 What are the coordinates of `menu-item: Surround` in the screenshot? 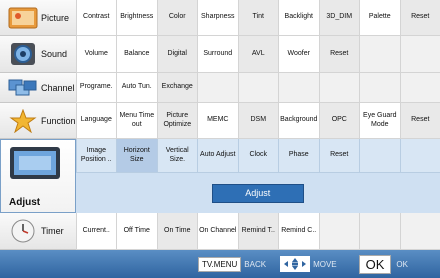 It's located at (217, 54).